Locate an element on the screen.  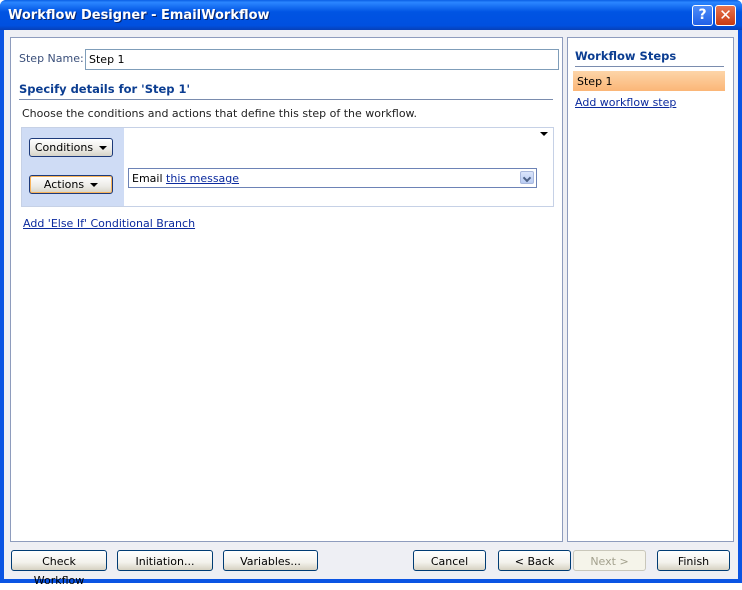
chevron-down-icon is located at coordinates (527, 177).